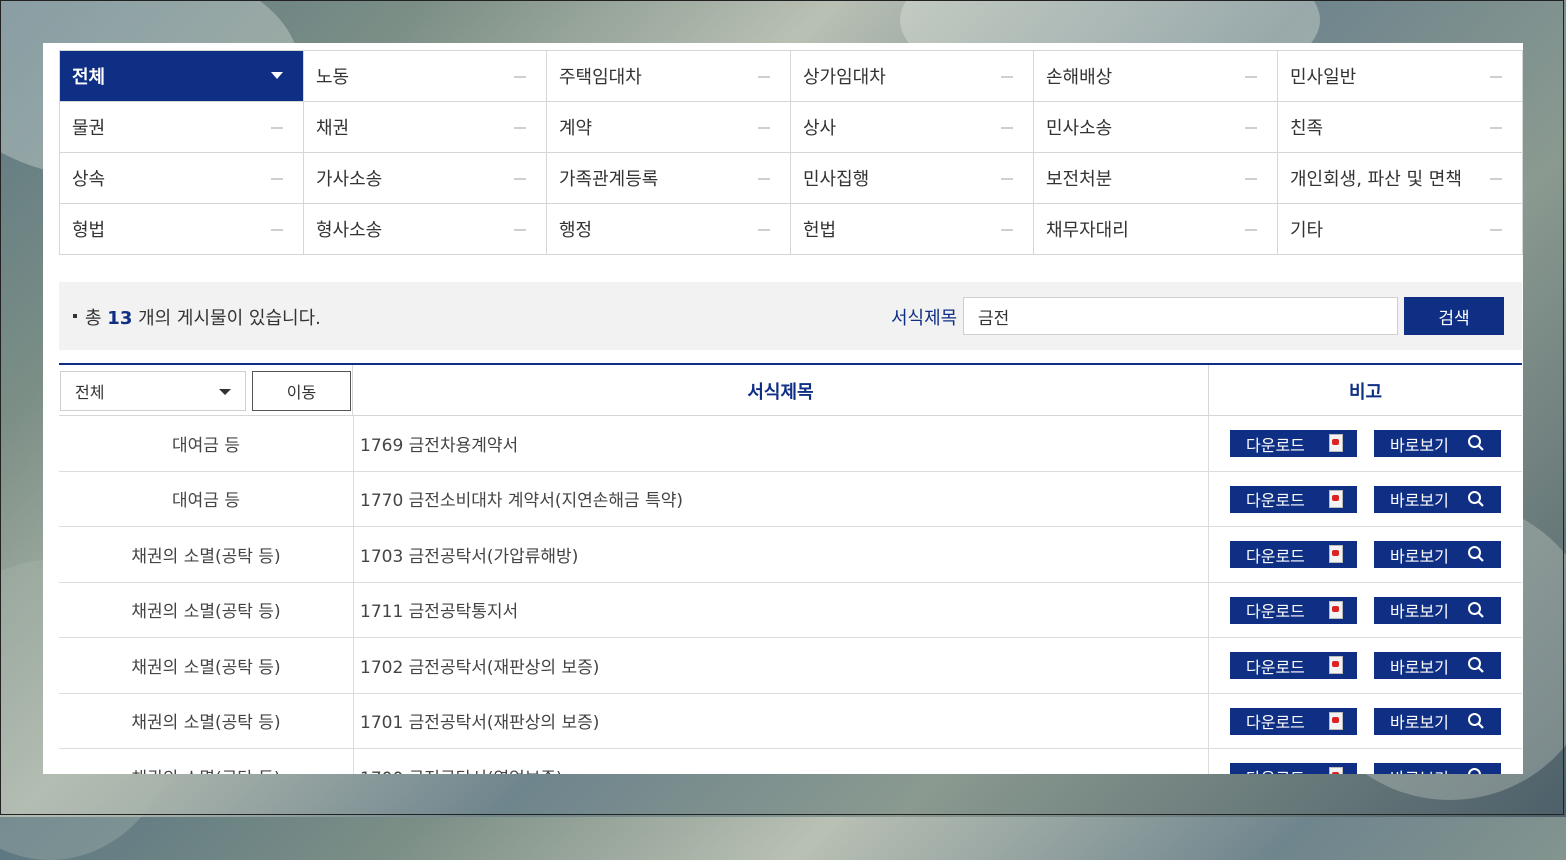  What do you see at coordinates (912, 178) in the screenshot?
I see `category-tab: 민사집행` at bounding box center [912, 178].